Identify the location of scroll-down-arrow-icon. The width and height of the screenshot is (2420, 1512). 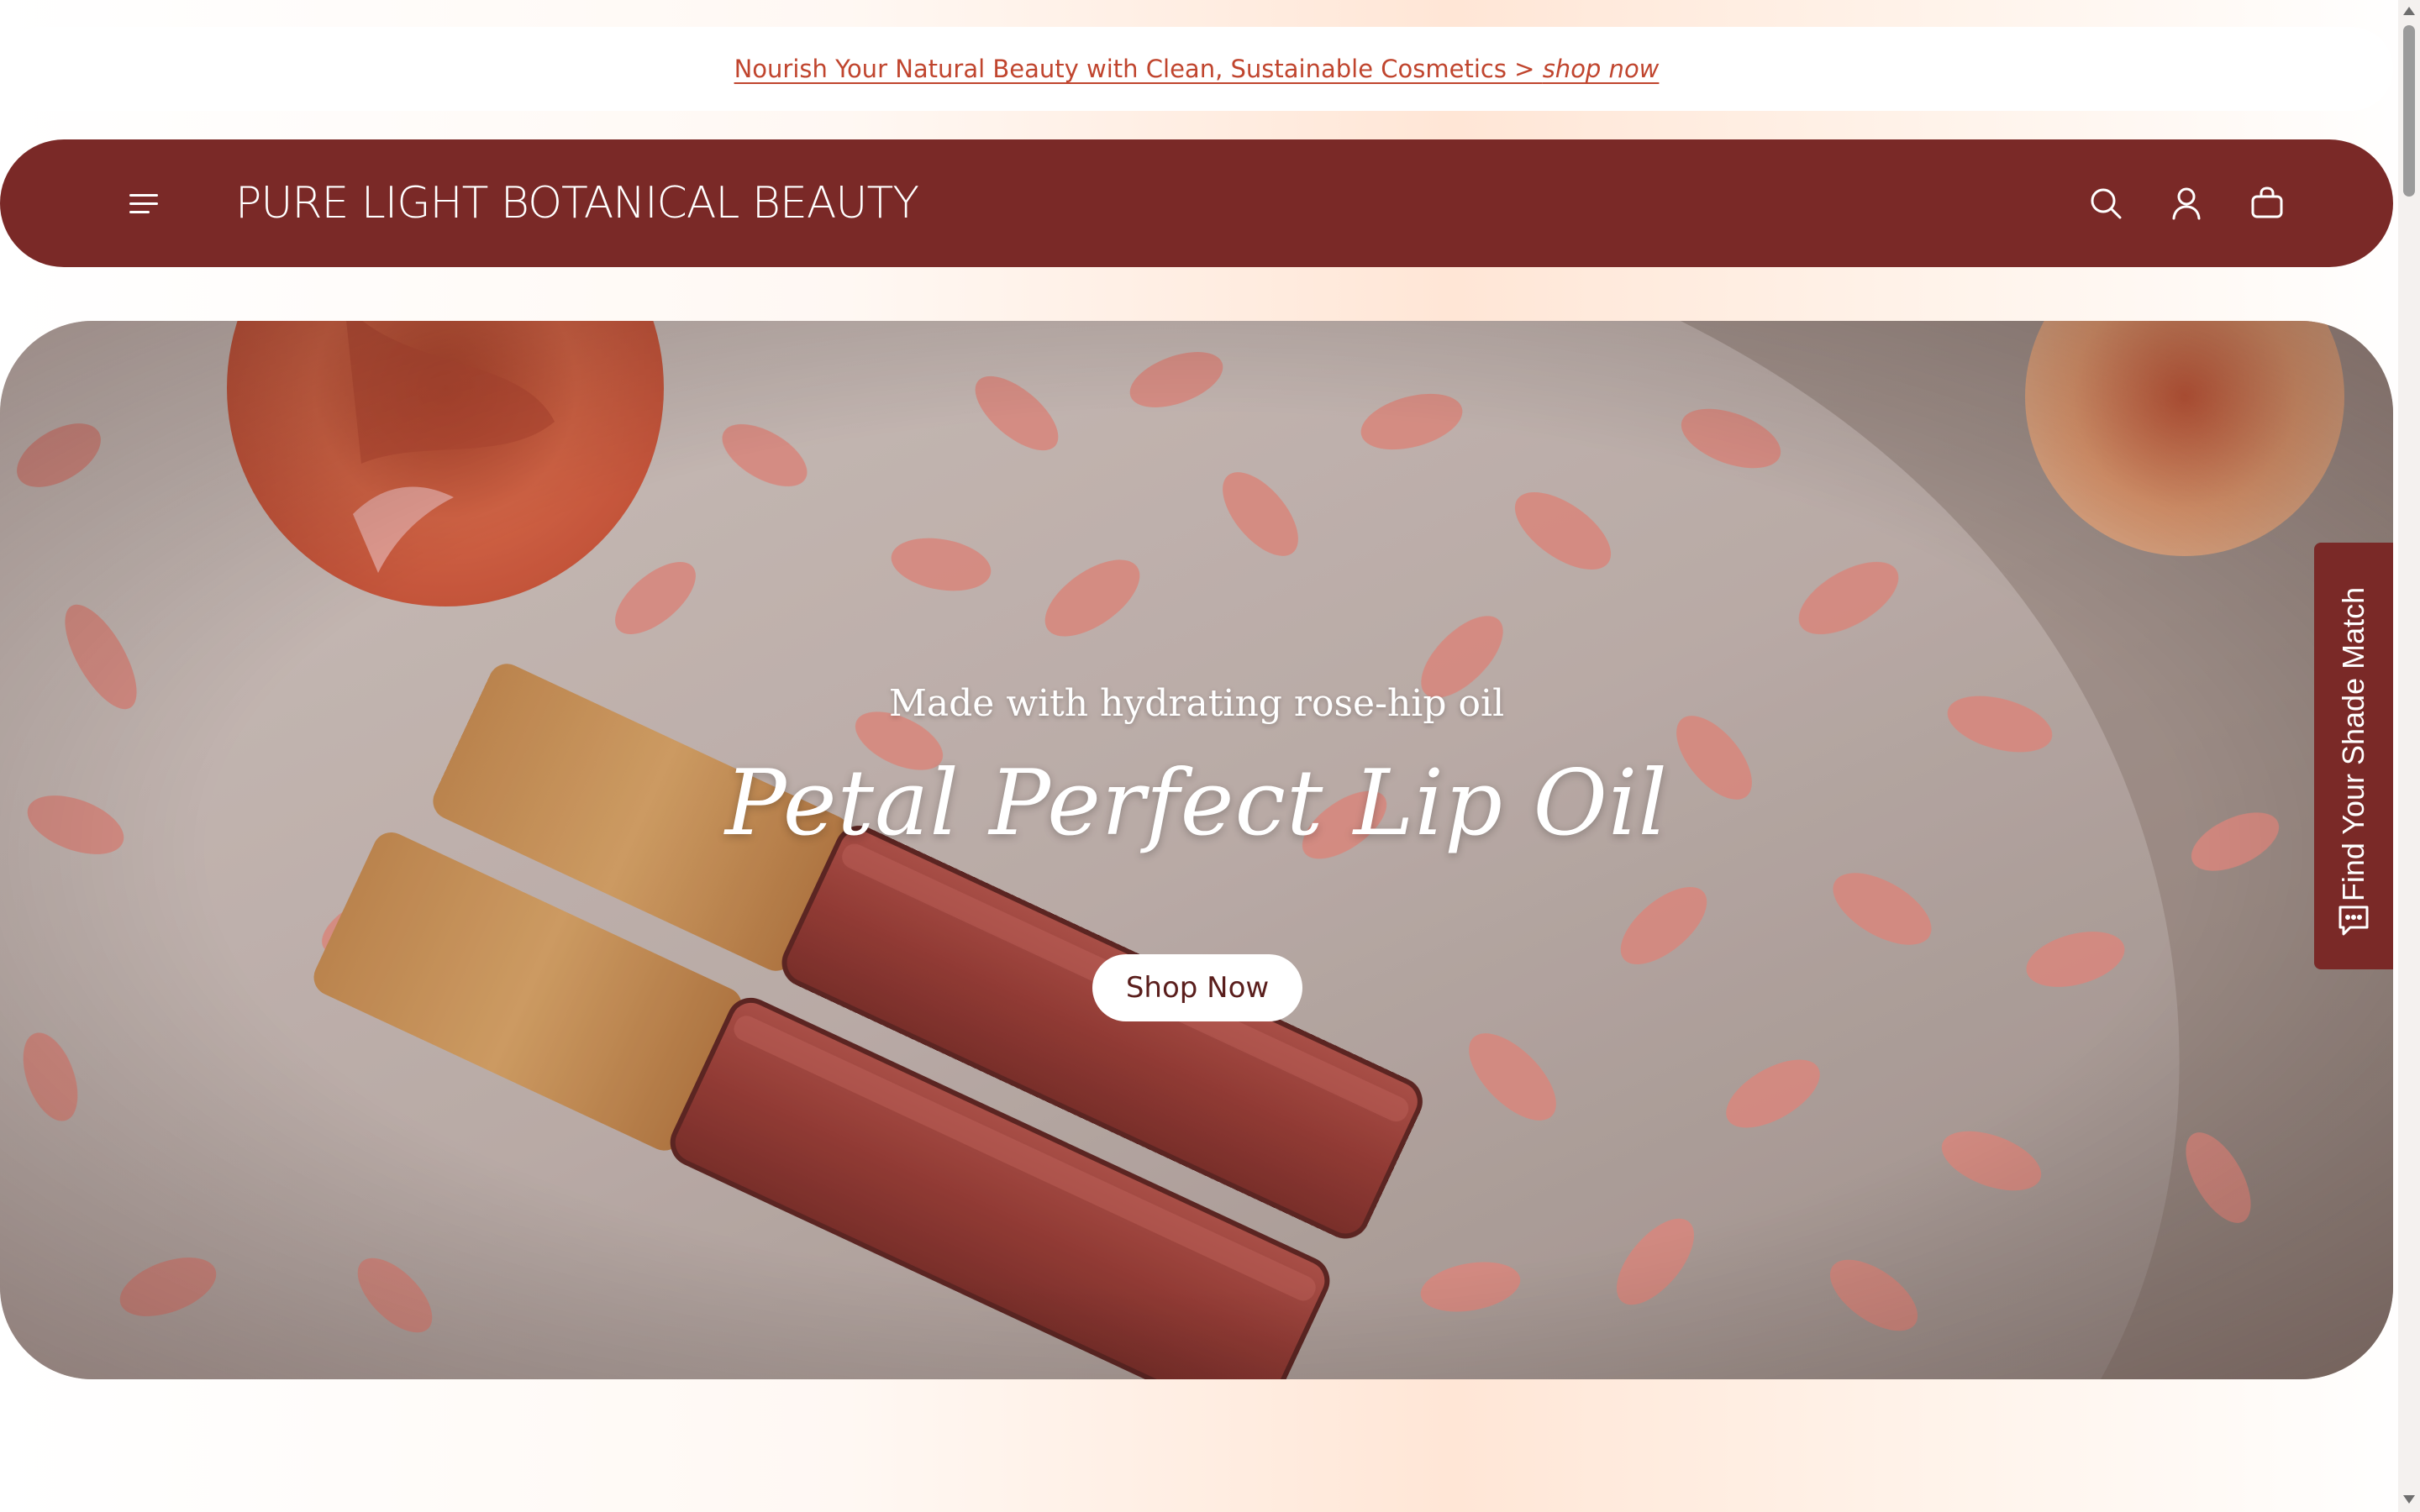
(2409, 1499).